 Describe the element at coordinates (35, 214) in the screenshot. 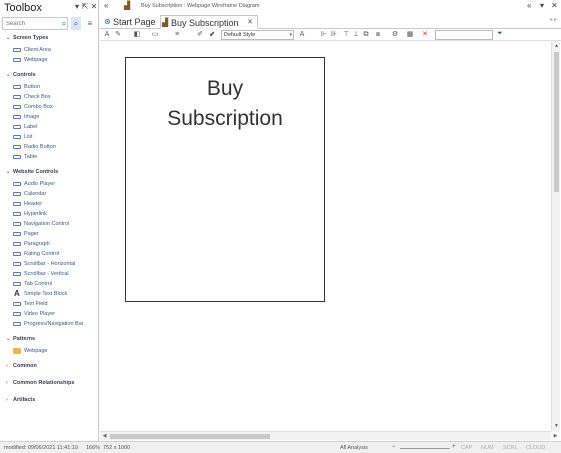

I see `toolbox-item-label: Hyperlink` at that location.